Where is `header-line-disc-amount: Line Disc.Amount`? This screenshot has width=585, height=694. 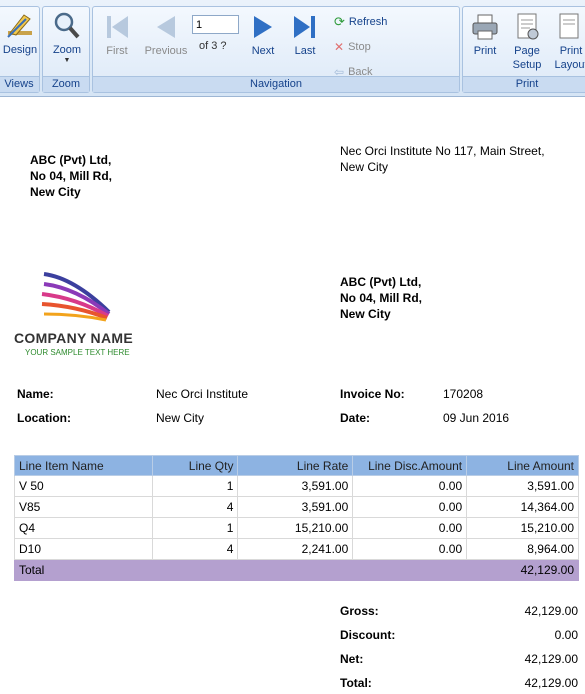
header-line-disc-amount: Line Disc.Amount is located at coordinates (410, 465).